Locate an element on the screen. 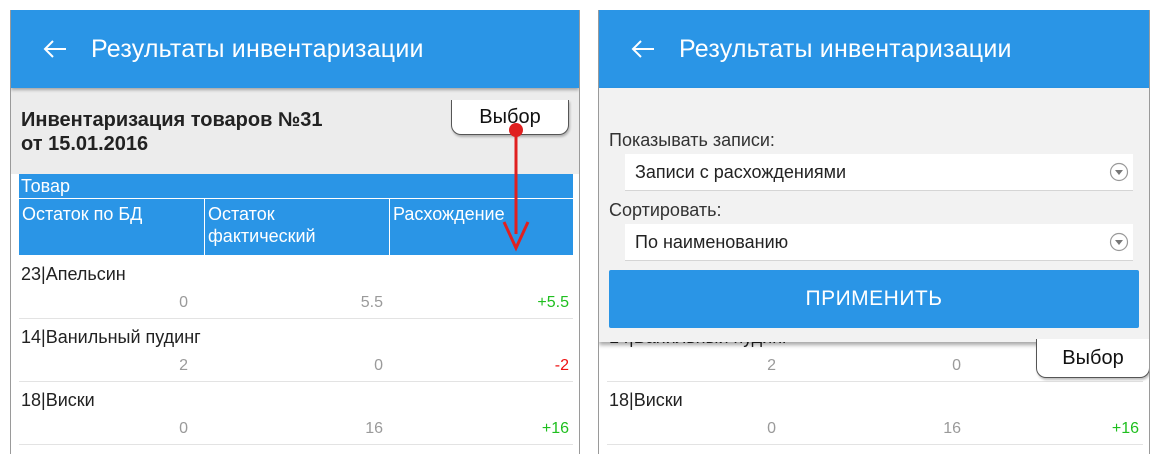 The height and width of the screenshot is (454, 1157). show-records-select: Записи с расхождениями is located at coordinates (879, 172).